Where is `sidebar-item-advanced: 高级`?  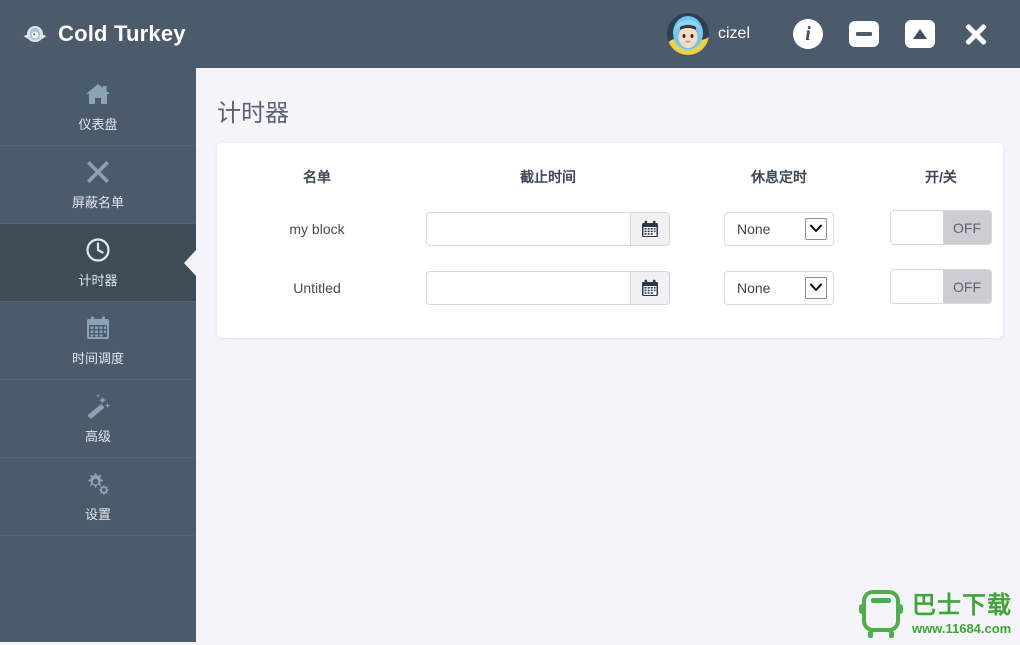
sidebar-item-advanced: 高级 is located at coordinates (98, 419).